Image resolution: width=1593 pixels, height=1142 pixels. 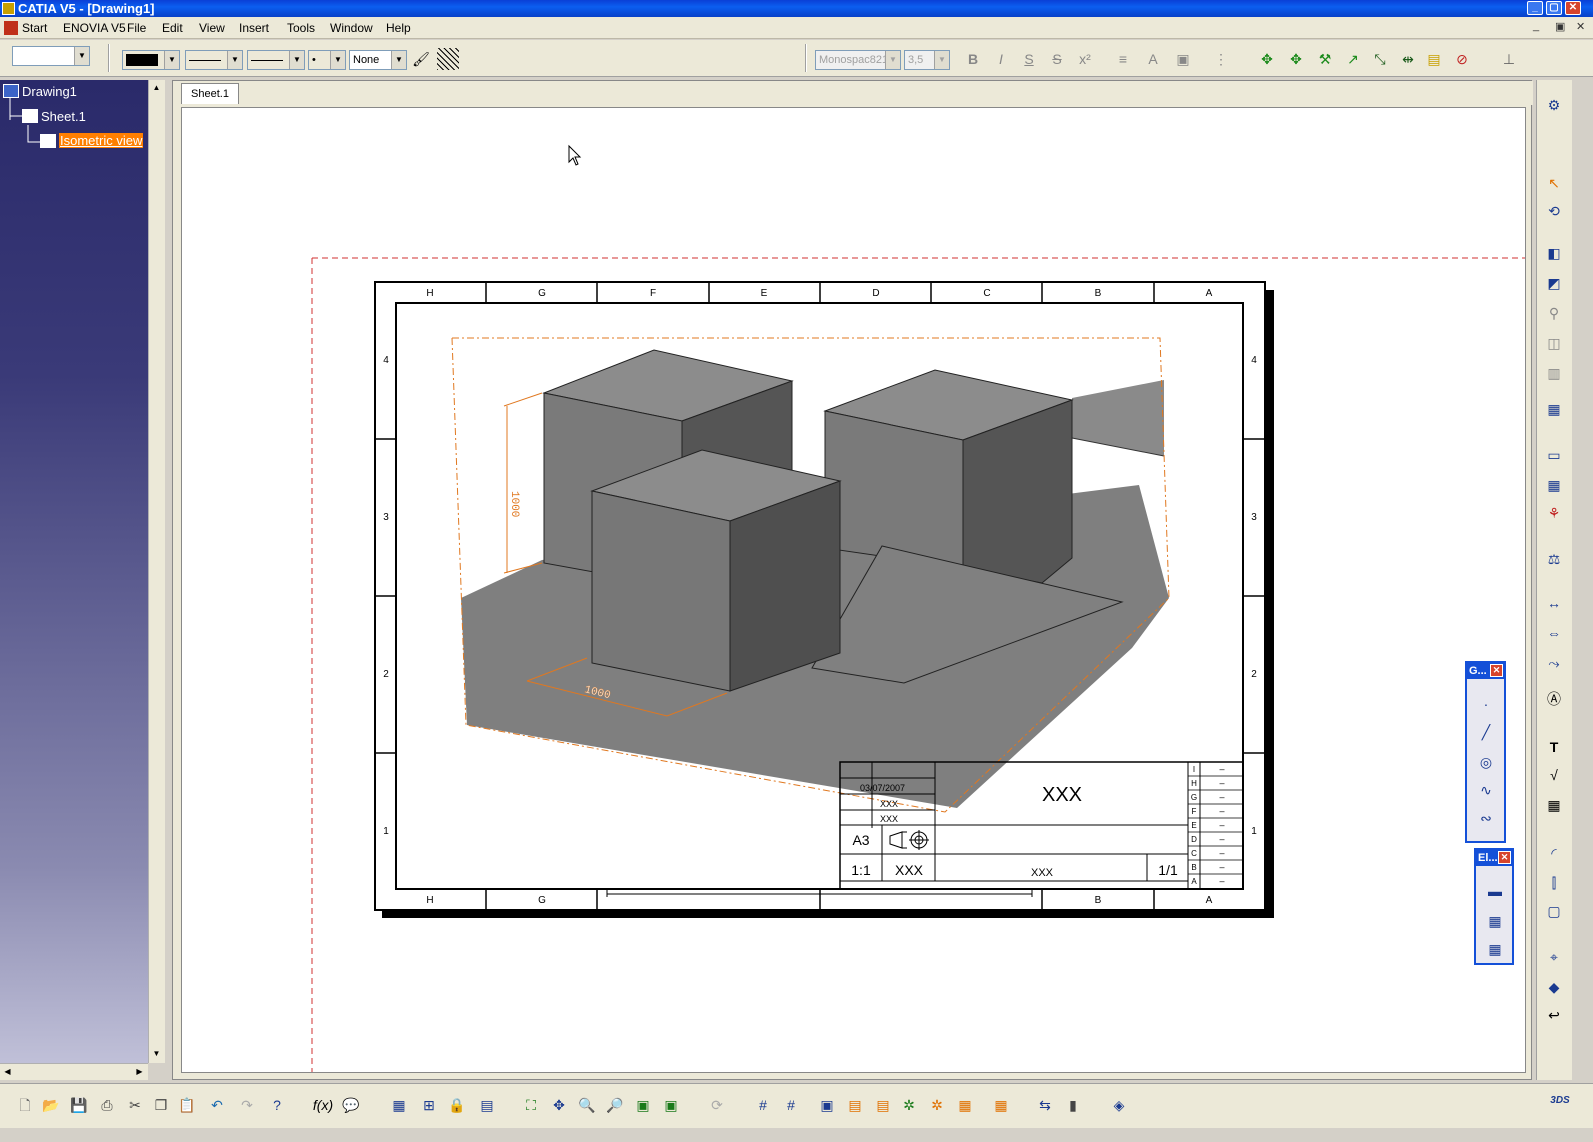 I want to click on move-icon: ✥, so click(x=1267, y=59).